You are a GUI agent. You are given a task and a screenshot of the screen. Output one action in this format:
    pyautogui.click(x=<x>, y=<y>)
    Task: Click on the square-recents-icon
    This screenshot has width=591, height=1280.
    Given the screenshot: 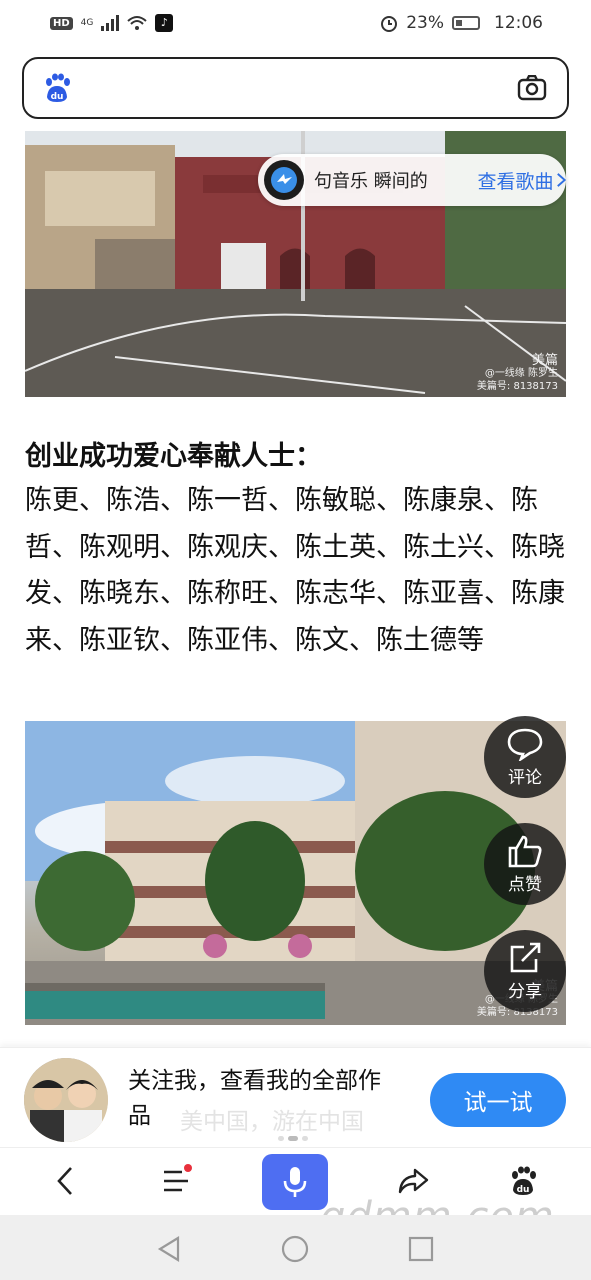 What is the action you would take?
    pyautogui.click(x=421, y=1249)
    